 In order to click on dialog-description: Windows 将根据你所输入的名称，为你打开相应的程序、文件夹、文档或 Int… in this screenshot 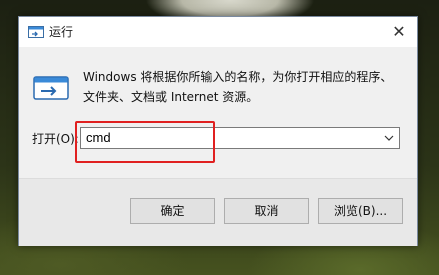, I will do `click(238, 87)`.